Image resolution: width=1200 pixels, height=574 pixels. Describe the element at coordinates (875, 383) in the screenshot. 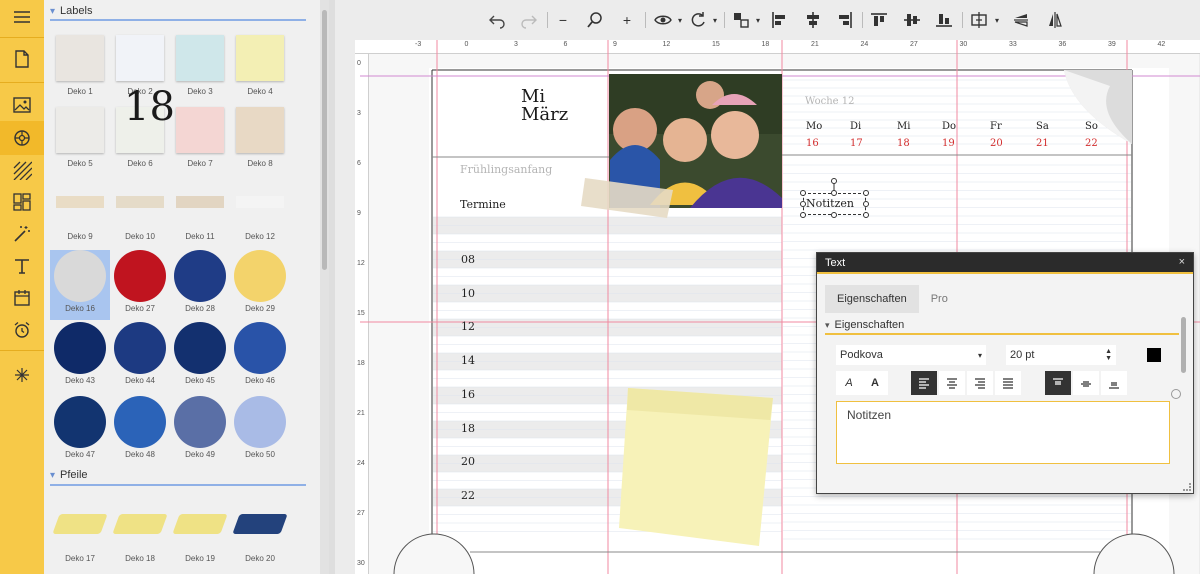

I see `bold-button: A` at that location.